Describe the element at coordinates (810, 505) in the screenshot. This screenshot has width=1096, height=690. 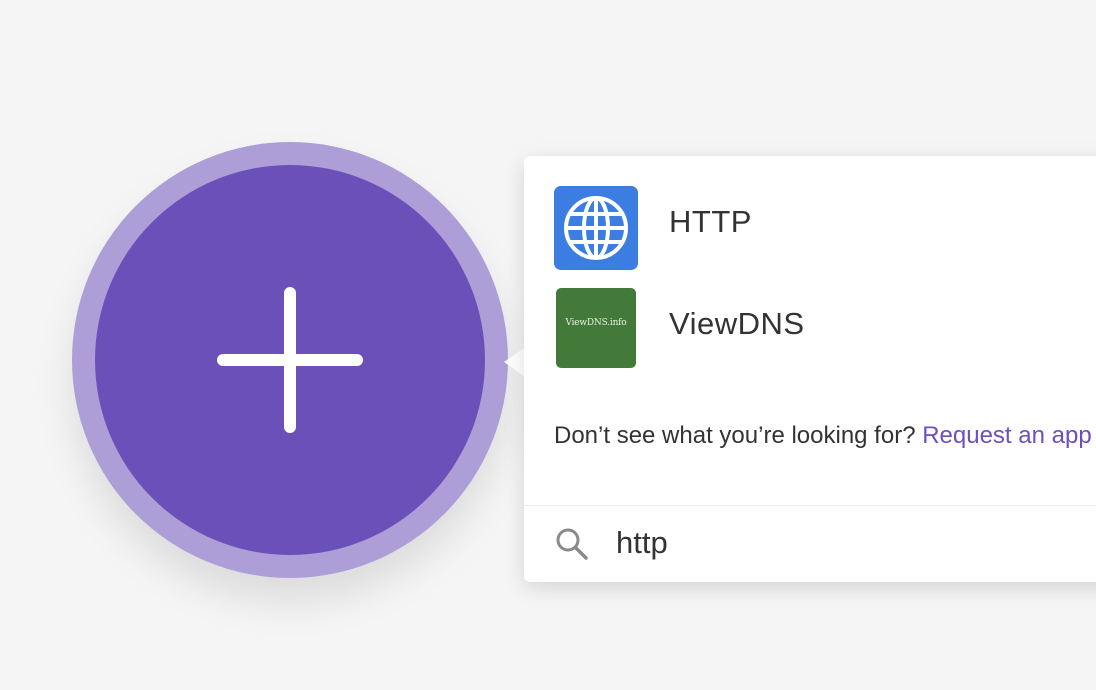
I see `divider` at that location.